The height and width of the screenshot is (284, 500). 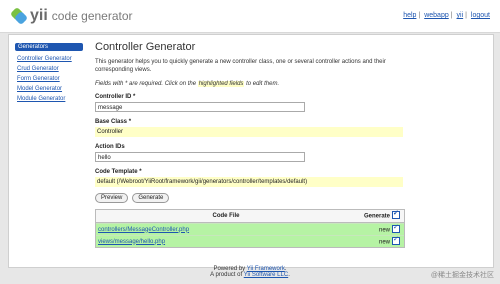 I want to click on app-name: code generator, so click(x=92, y=16).